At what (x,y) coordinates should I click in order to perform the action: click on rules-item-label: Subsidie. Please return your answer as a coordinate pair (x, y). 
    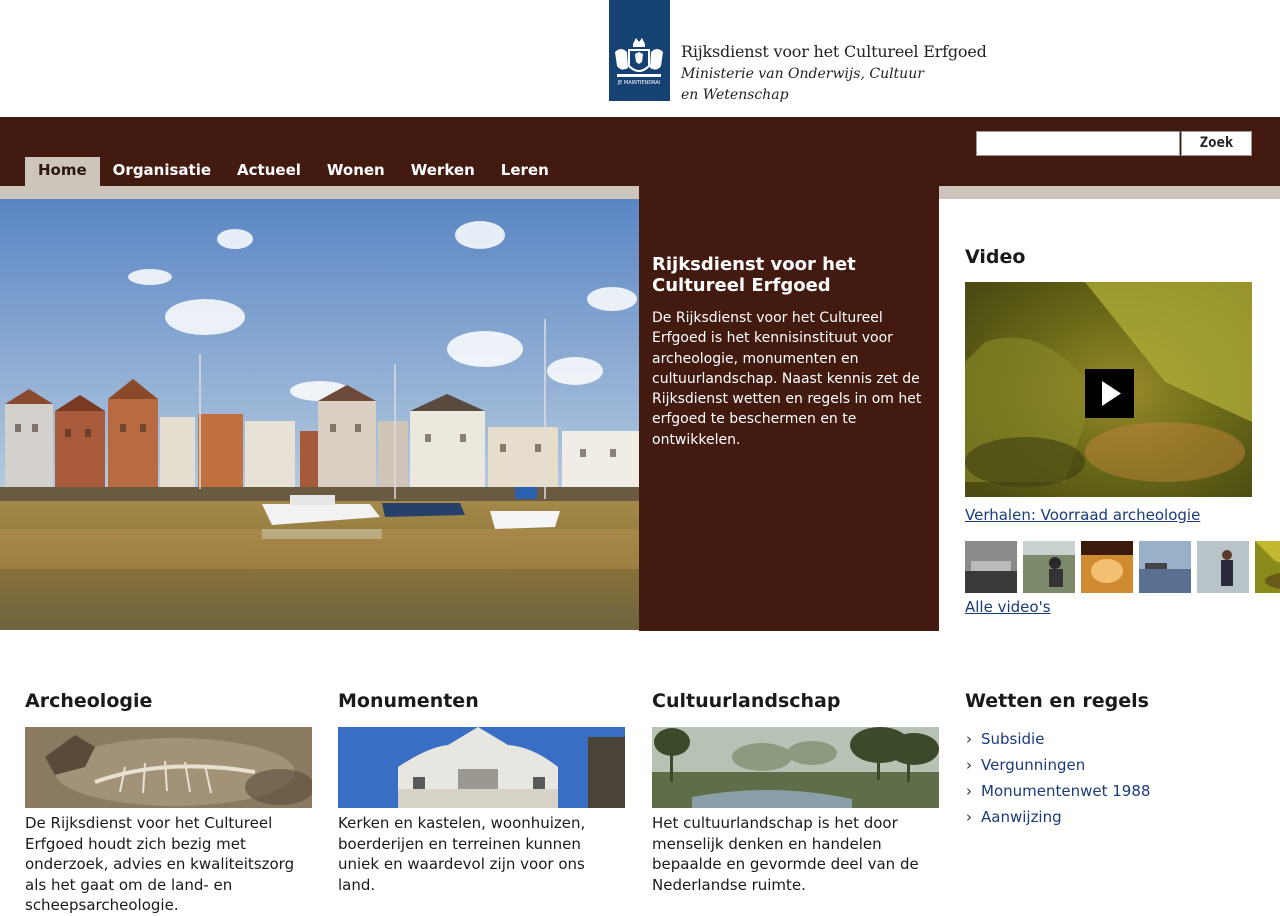
    Looking at the image, I should click on (1013, 739).